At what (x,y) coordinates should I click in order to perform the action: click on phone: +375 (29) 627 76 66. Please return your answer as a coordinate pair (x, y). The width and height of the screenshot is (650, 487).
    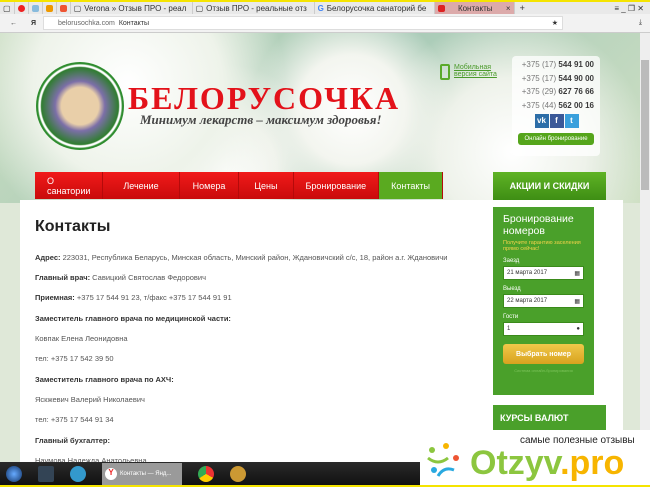
    Looking at the image, I should click on (557, 91).